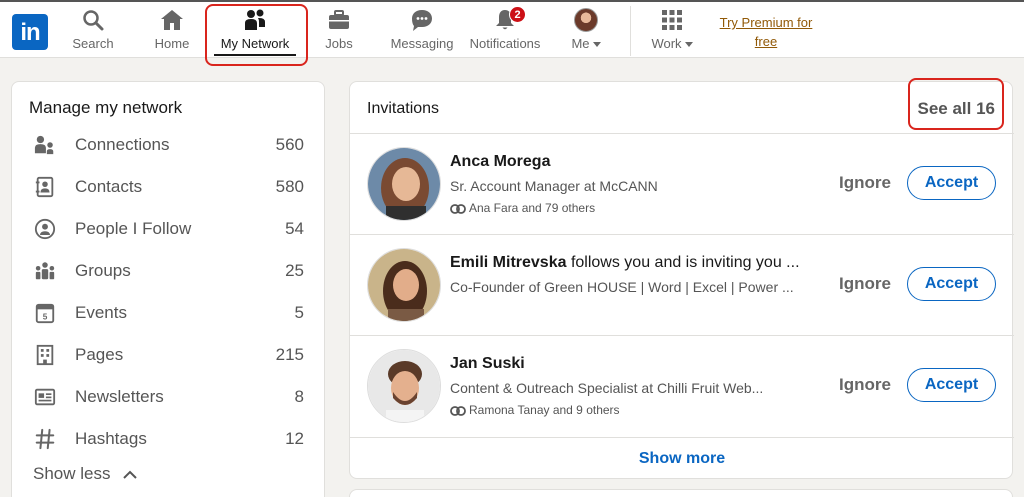  Describe the element at coordinates (289, 354) in the screenshot. I see `sidebar-item-count: 215` at that location.